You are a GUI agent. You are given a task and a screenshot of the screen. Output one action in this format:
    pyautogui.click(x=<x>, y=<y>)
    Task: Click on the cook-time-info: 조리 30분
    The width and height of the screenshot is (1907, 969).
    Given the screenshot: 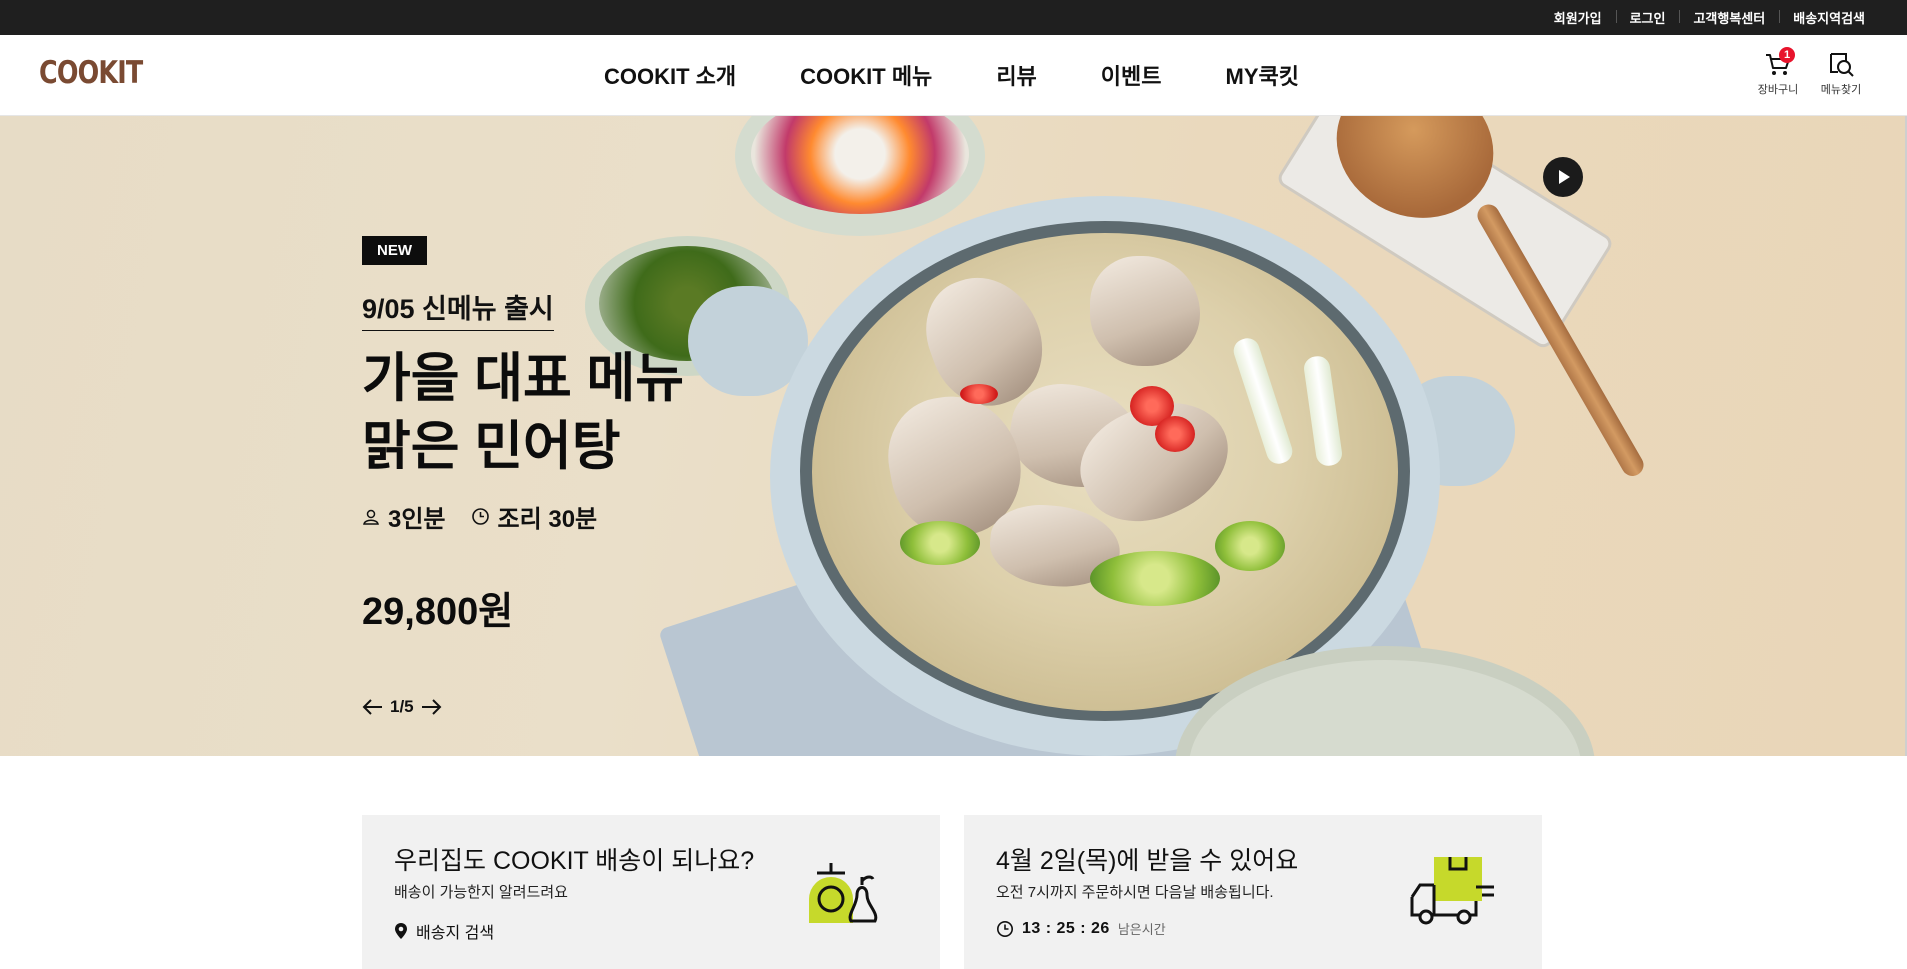 What is the action you would take?
    pyautogui.click(x=534, y=516)
    